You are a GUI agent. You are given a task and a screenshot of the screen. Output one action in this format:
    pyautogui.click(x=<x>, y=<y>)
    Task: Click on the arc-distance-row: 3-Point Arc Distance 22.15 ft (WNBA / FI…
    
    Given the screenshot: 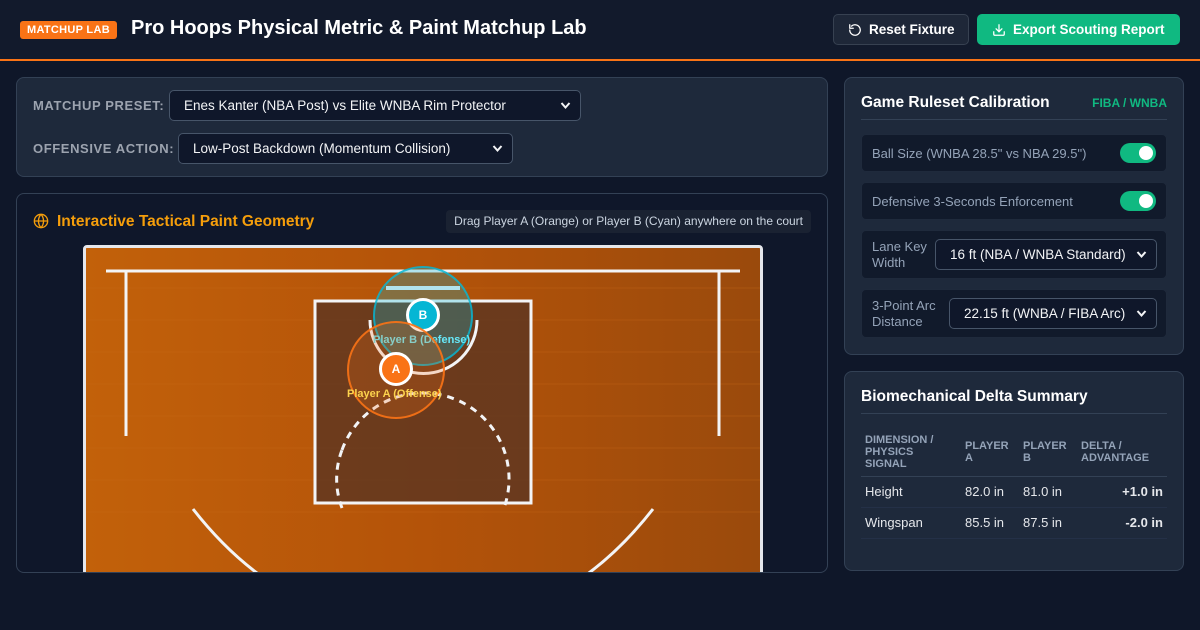 What is the action you would take?
    pyautogui.click(x=1014, y=313)
    